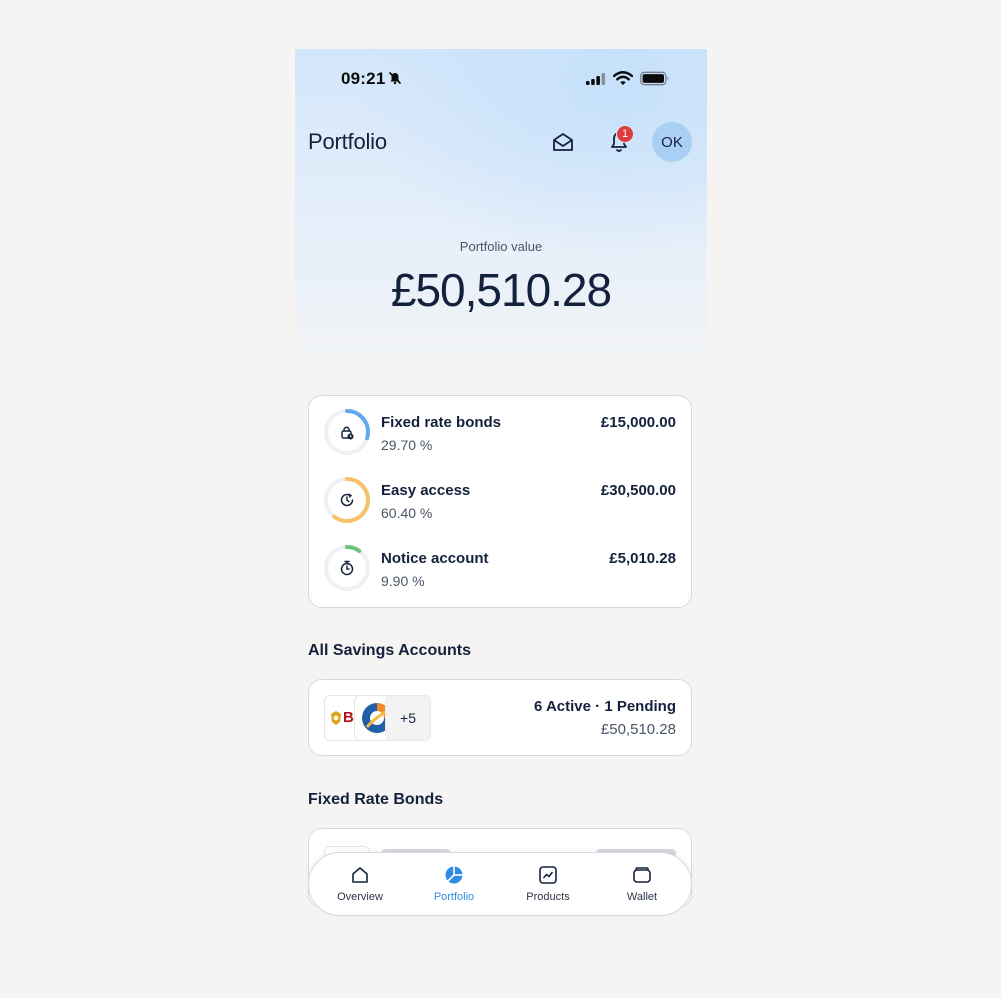 The width and height of the screenshot is (1001, 998). Describe the element at coordinates (336, 718) in the screenshot. I see `crest-icon` at that location.